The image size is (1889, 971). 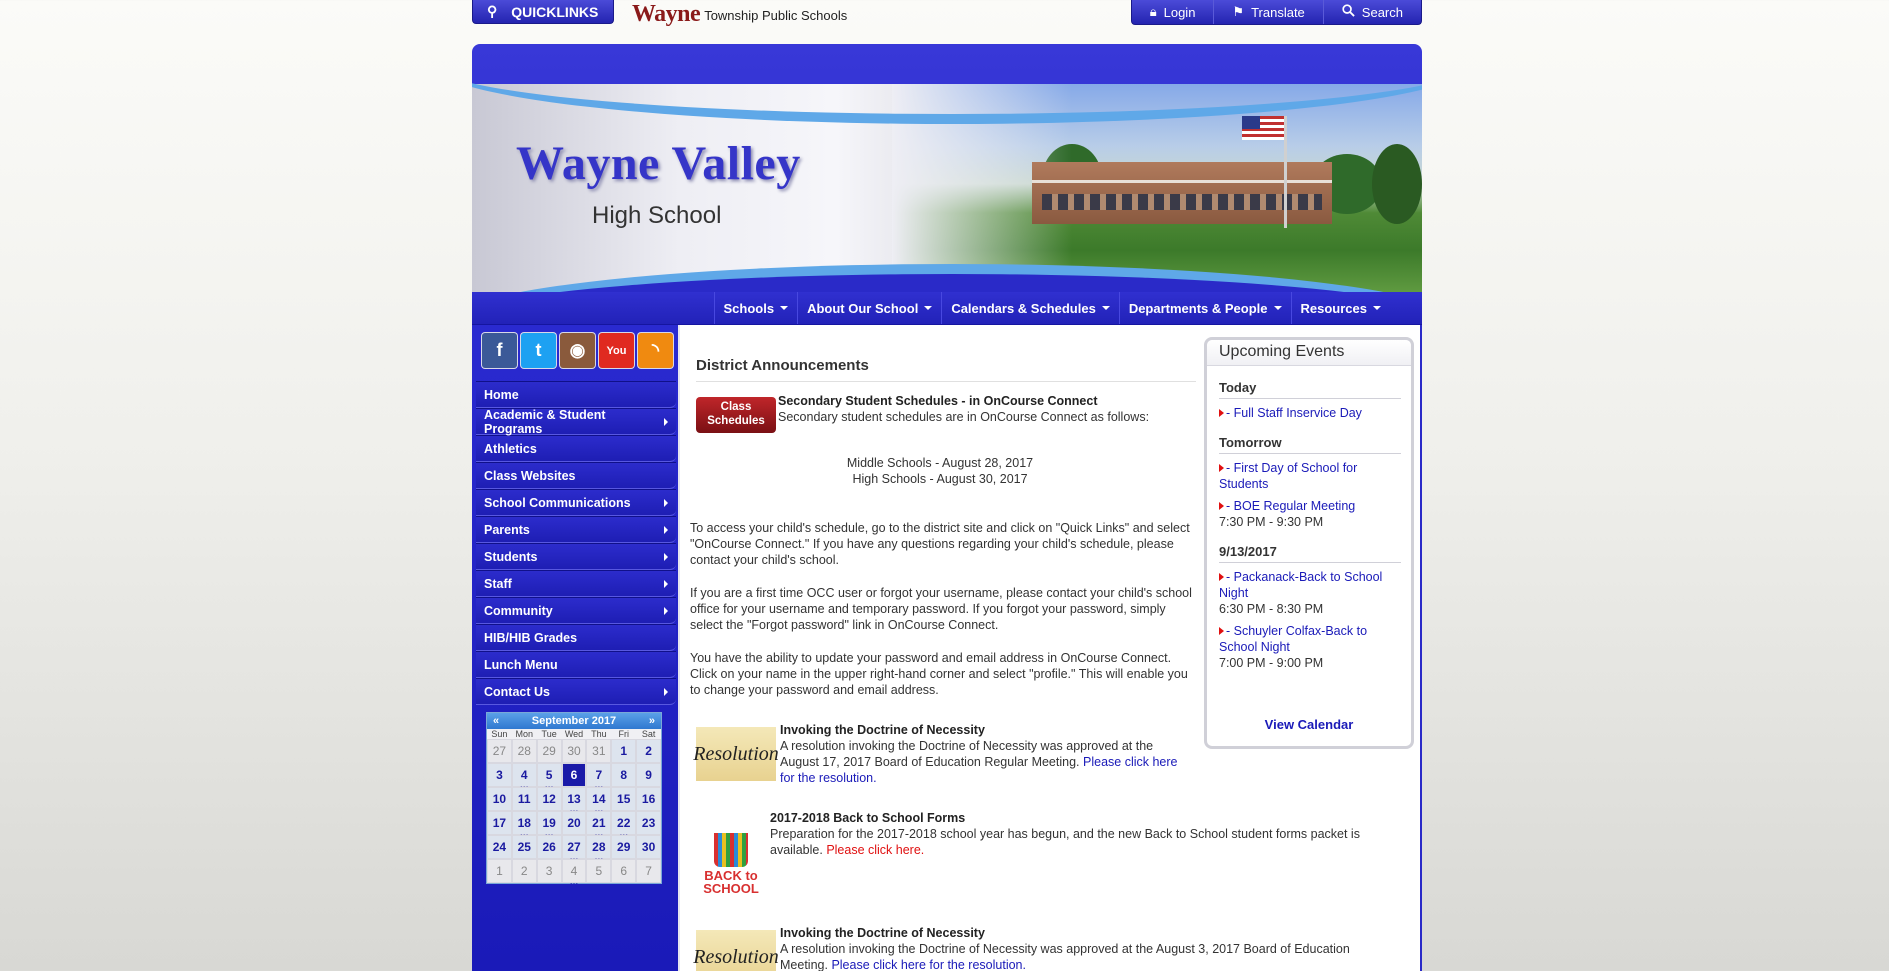 I want to click on quicklinks-button: ⚲ QUICKLINKS, so click(x=543, y=12).